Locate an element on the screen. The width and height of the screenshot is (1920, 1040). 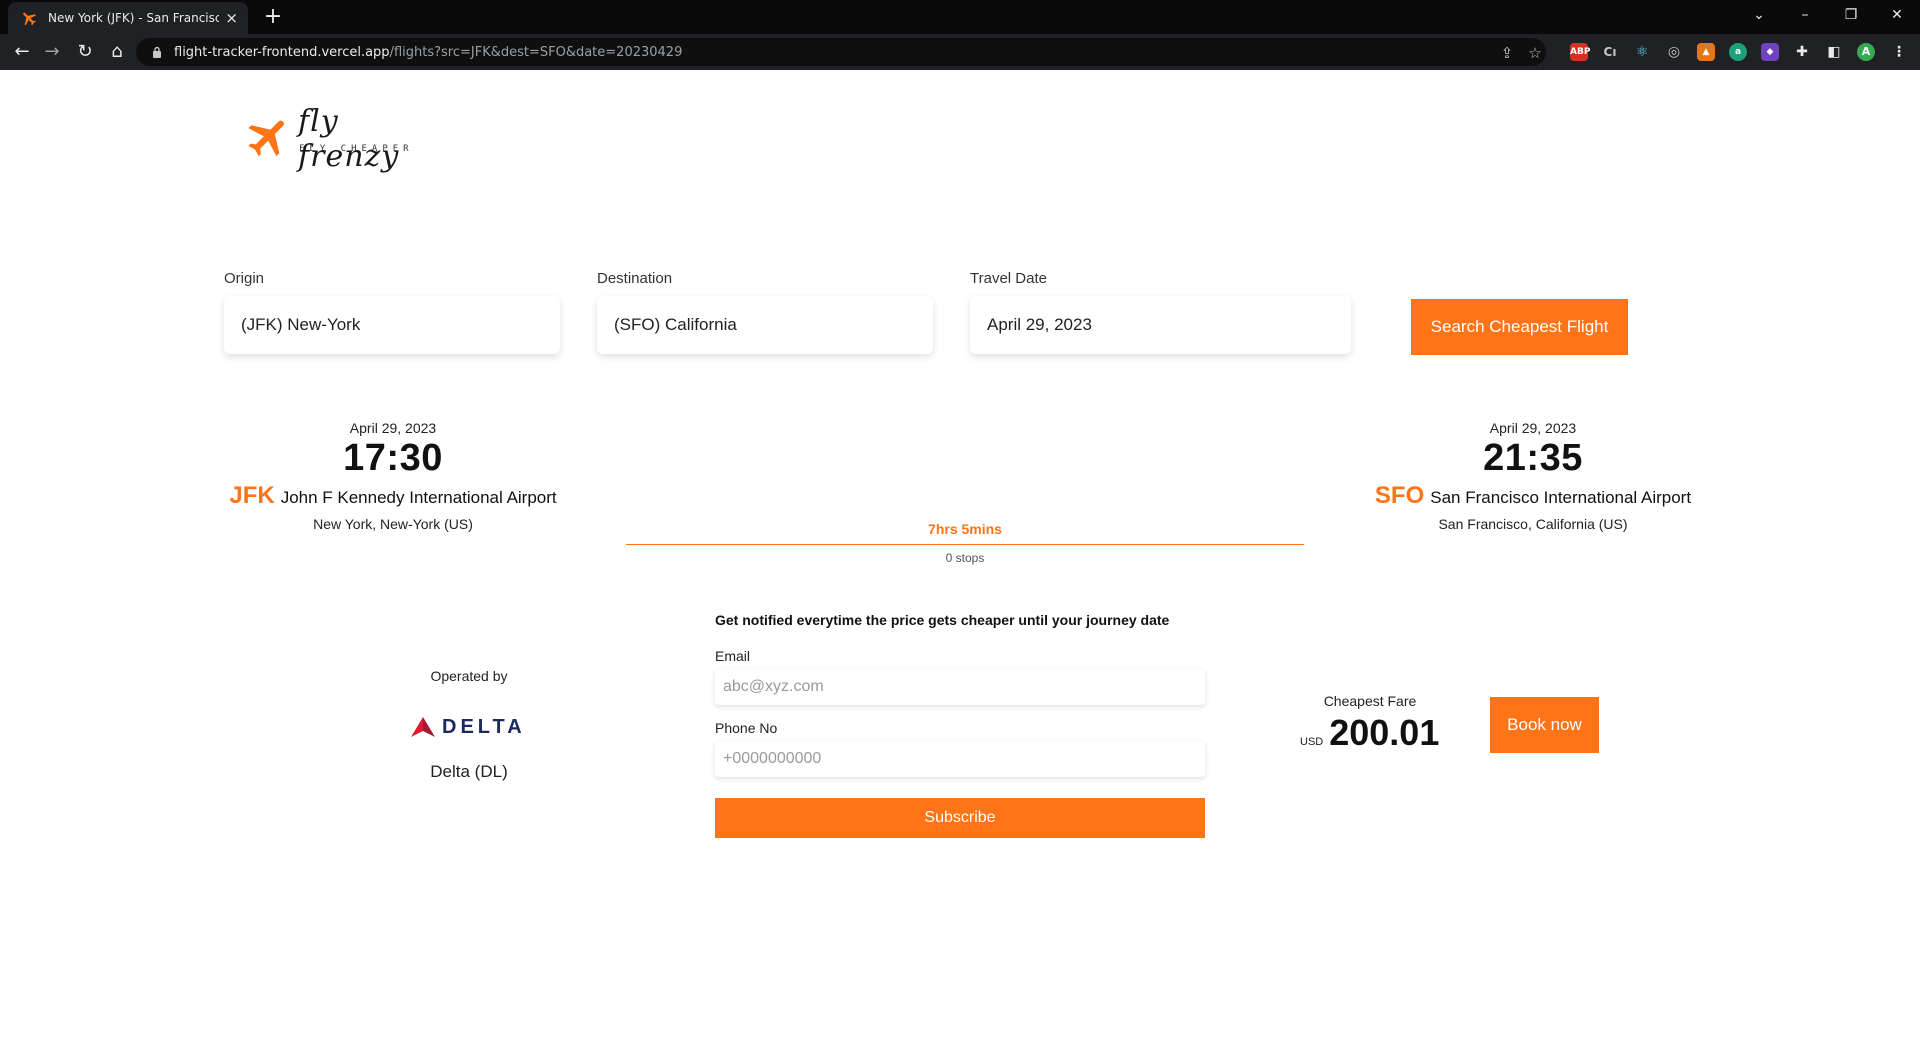
destination-label: Destination is located at coordinates (635, 278).